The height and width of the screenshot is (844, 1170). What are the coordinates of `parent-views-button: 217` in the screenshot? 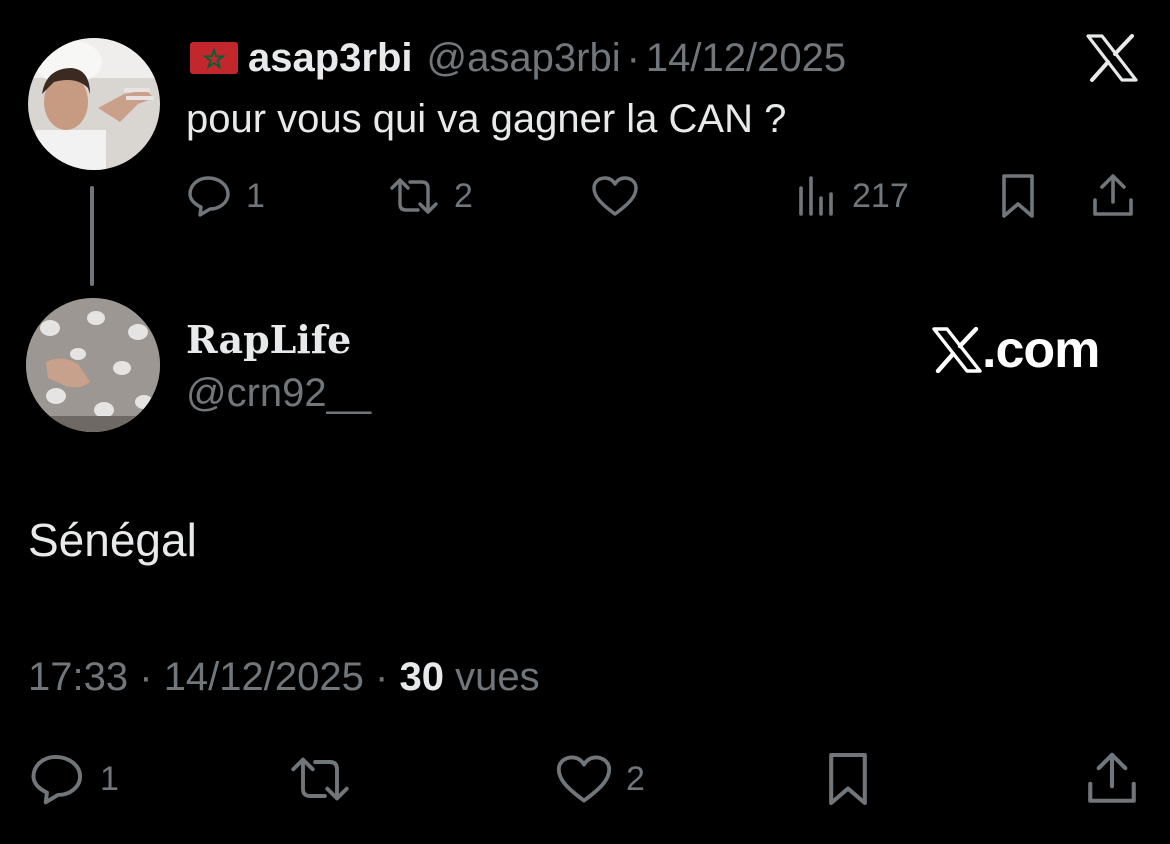 It's located at (852, 196).